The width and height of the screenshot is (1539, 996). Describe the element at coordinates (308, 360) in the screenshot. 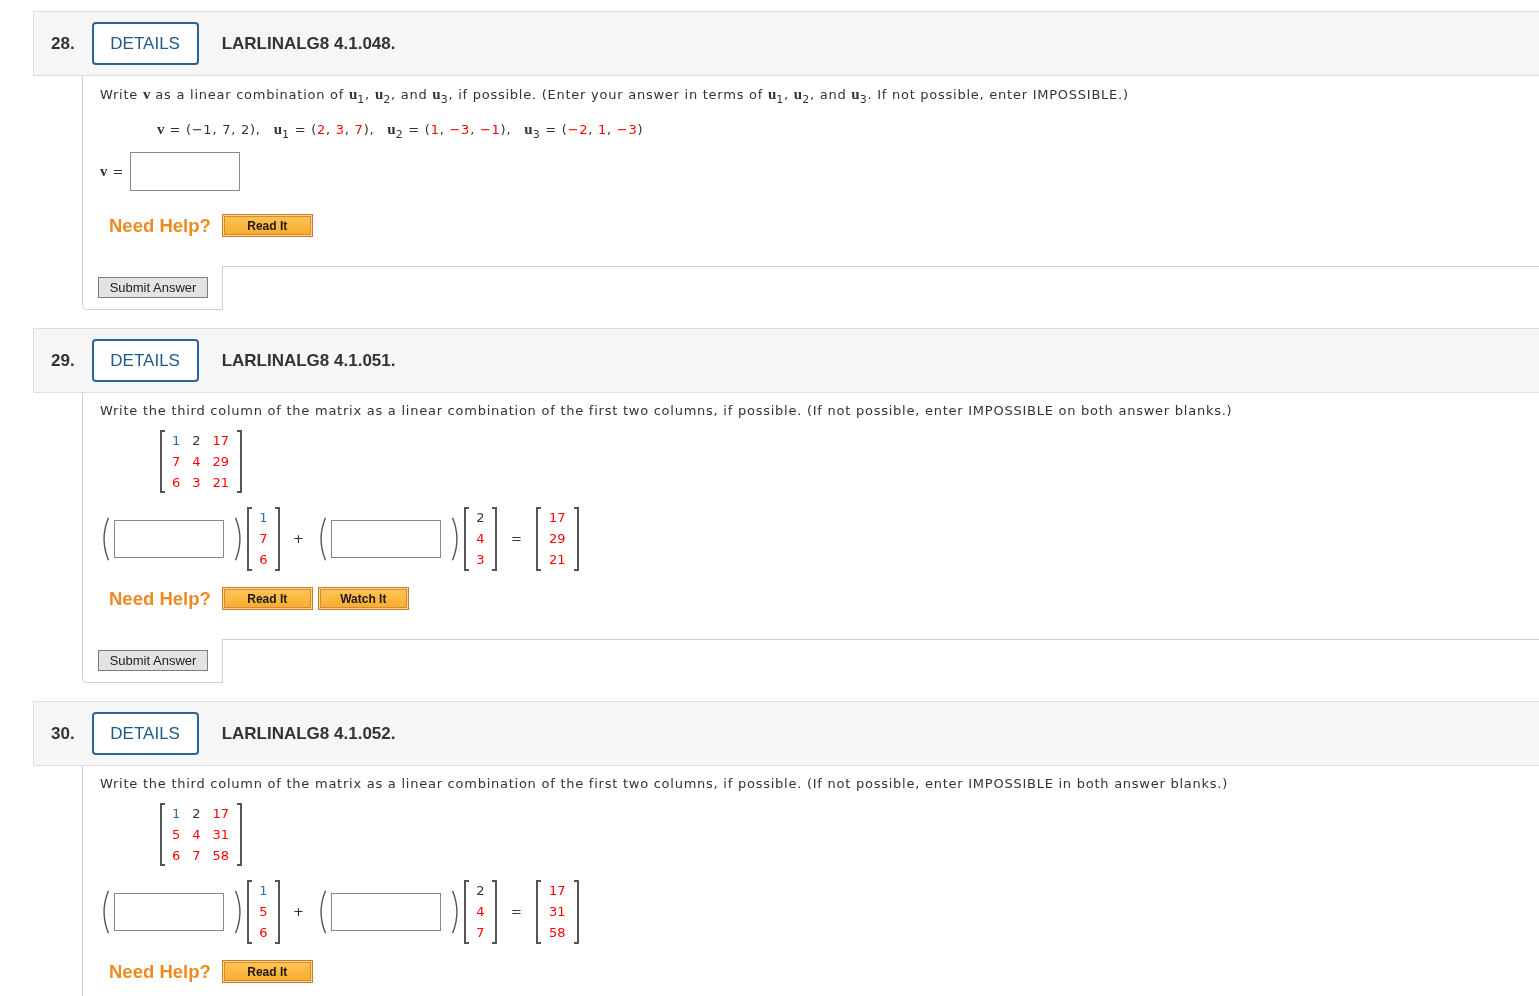

I see `problem-code: LARLINALG8 4.1.051.` at that location.